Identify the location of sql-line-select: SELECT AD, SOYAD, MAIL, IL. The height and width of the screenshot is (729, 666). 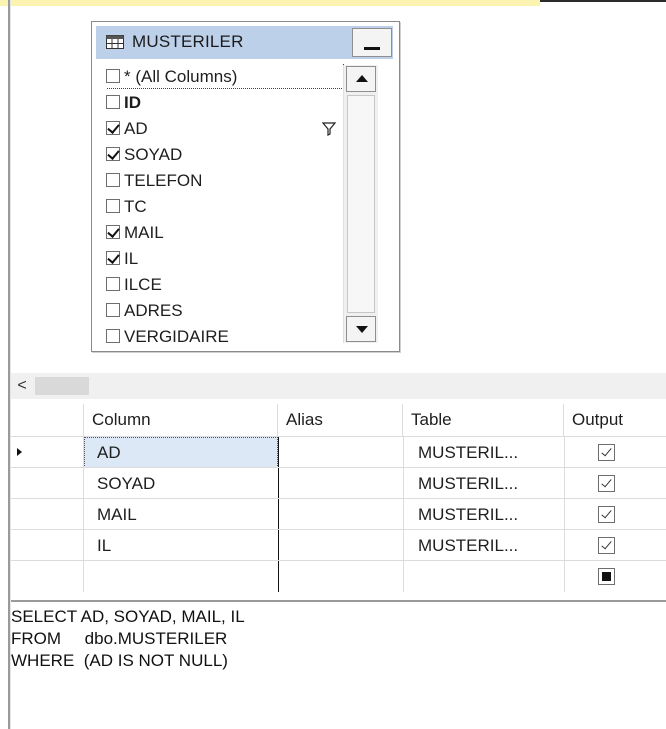
(128, 616).